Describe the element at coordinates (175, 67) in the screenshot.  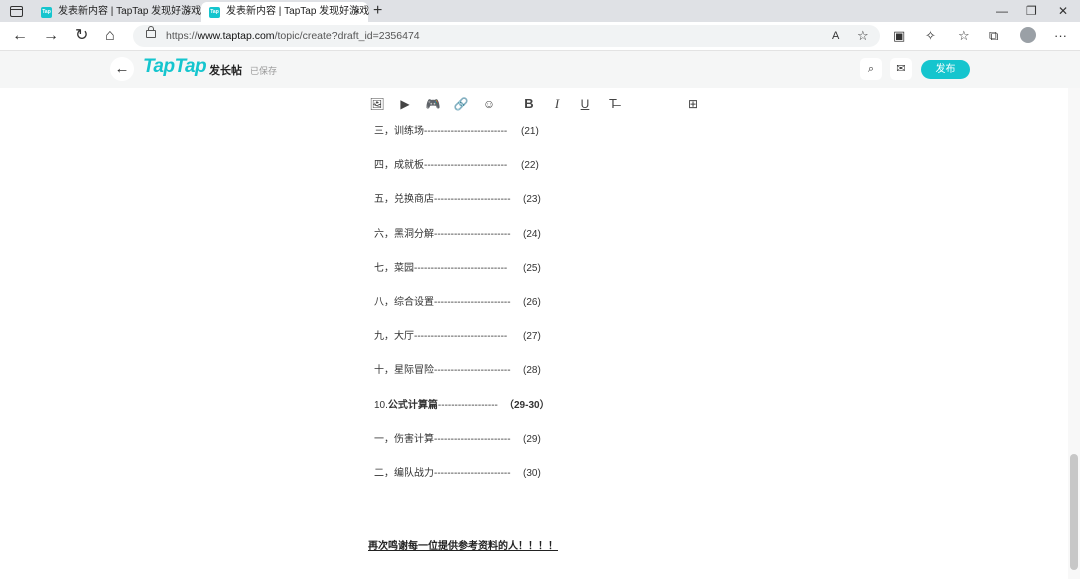
I see `taptap-logo: TapTap` at that location.